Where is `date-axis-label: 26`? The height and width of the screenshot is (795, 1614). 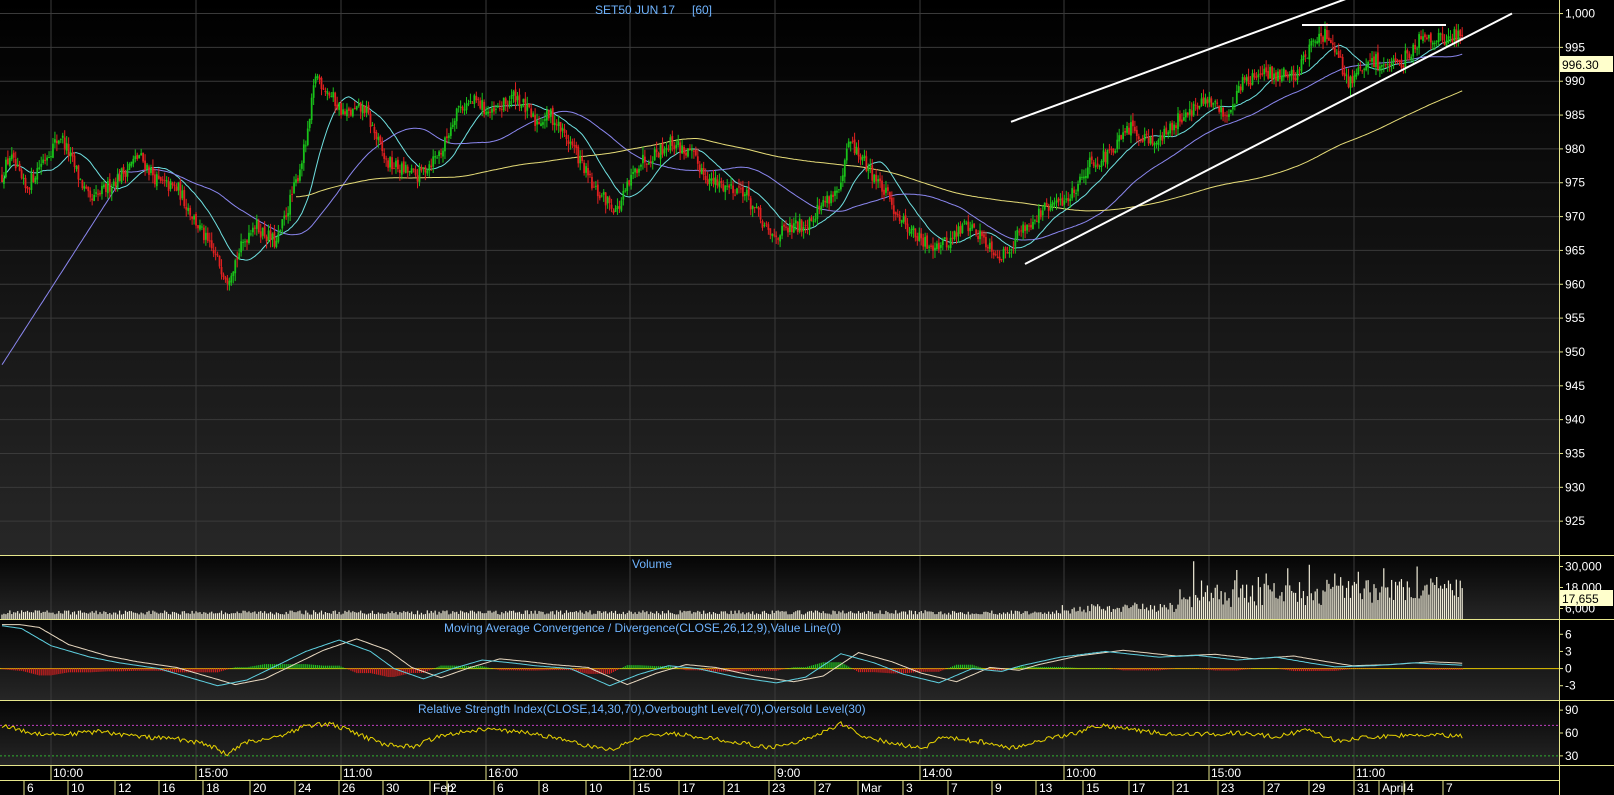 date-axis-label: 26 is located at coordinates (349, 788).